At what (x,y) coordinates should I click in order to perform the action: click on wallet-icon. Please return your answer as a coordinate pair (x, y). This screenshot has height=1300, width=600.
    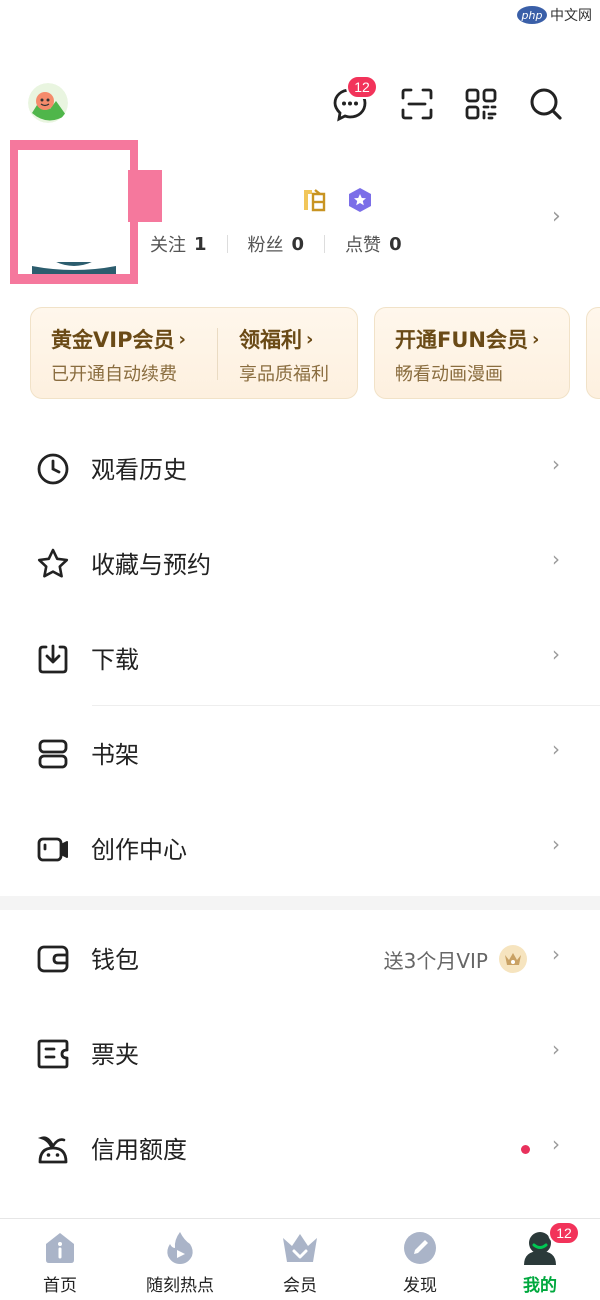
    Looking at the image, I should click on (53, 959).